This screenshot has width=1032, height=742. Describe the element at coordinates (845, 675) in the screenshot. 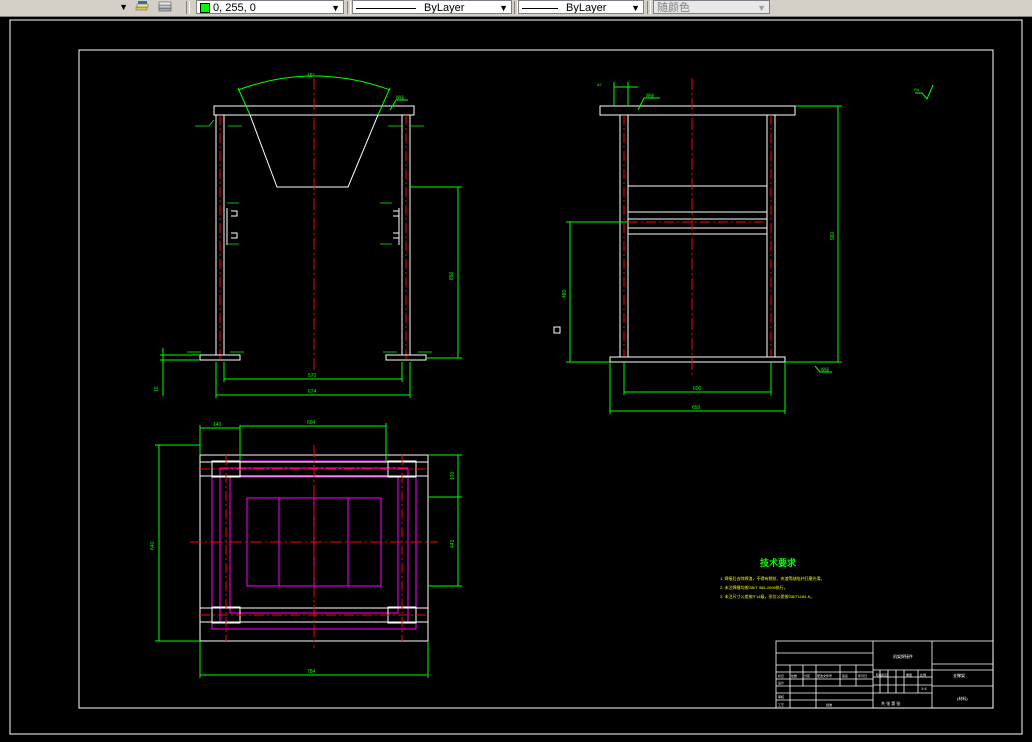

I see `tb-sign: 签名` at that location.